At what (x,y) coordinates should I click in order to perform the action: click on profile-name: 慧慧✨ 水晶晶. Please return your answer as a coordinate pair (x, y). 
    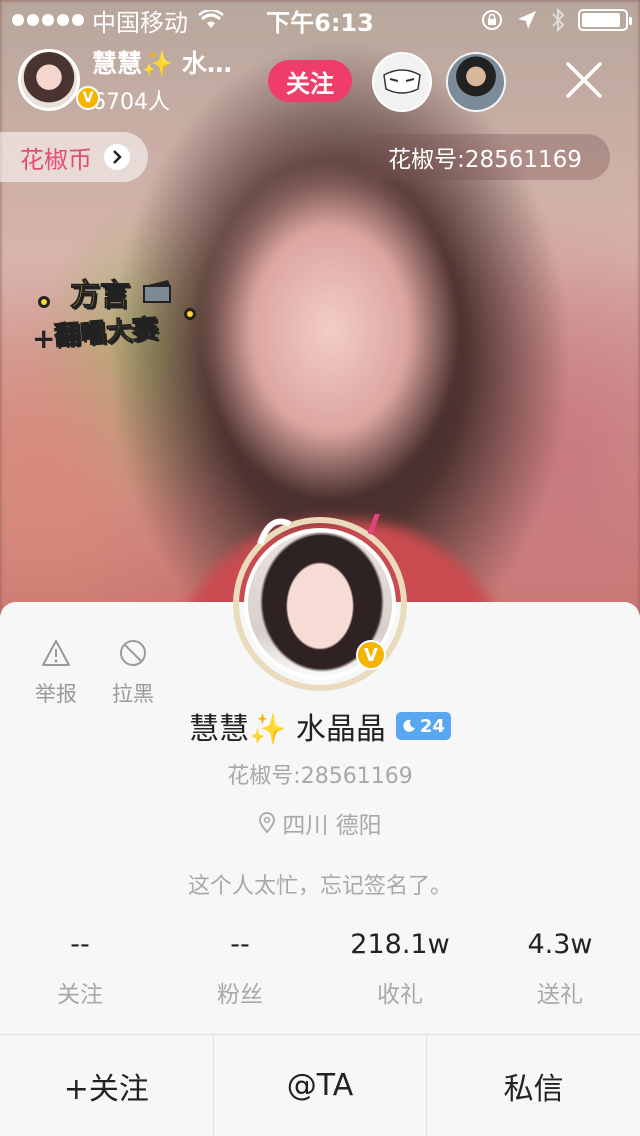
    Looking at the image, I should click on (287, 729).